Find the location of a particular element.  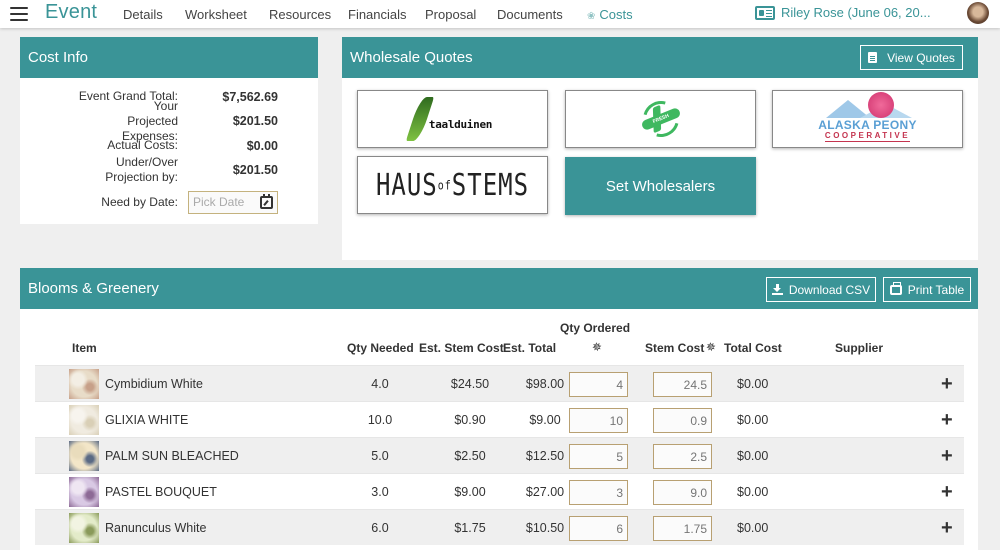

cost-row-projected-expenses: Your Projected Expenses: $201.50 is located at coordinates (169, 121).